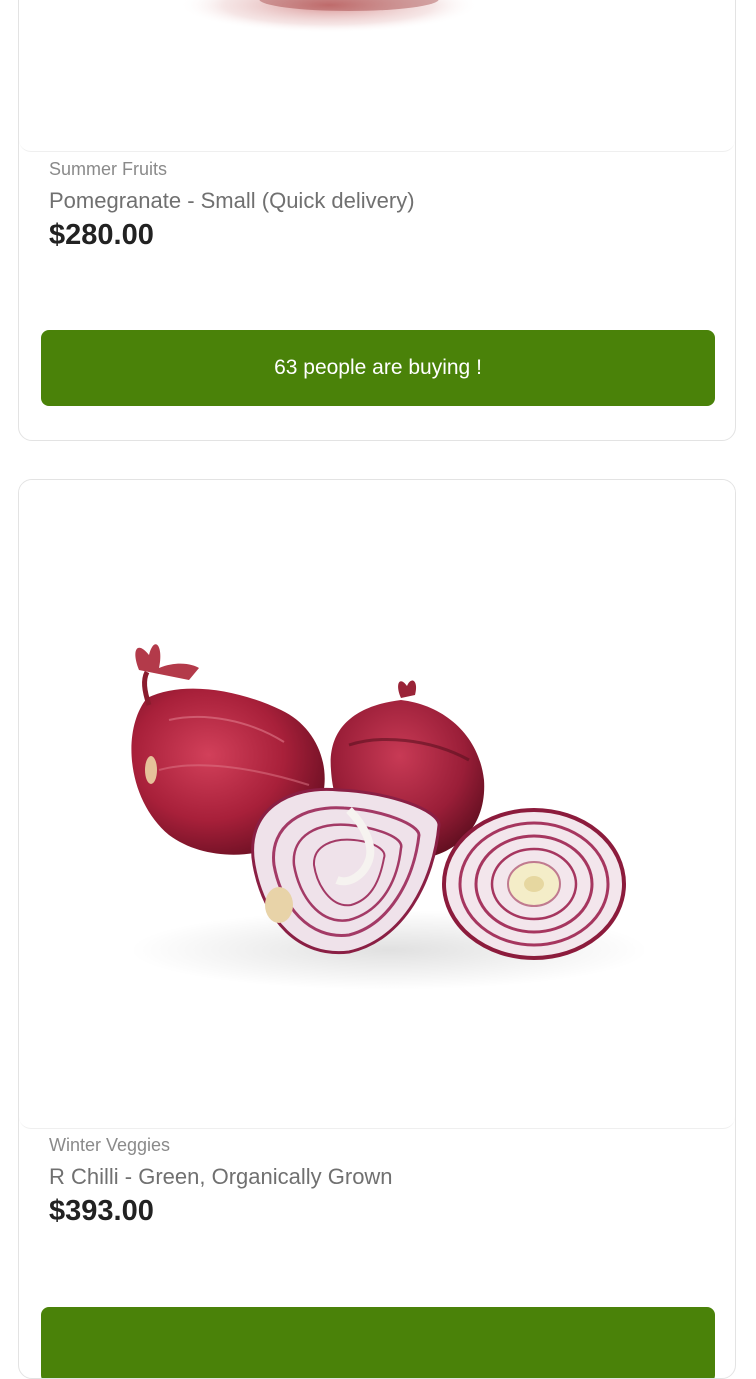 The height and width of the screenshot is (1379, 756). What do you see at coordinates (377, 76) in the screenshot?
I see `product-image` at bounding box center [377, 76].